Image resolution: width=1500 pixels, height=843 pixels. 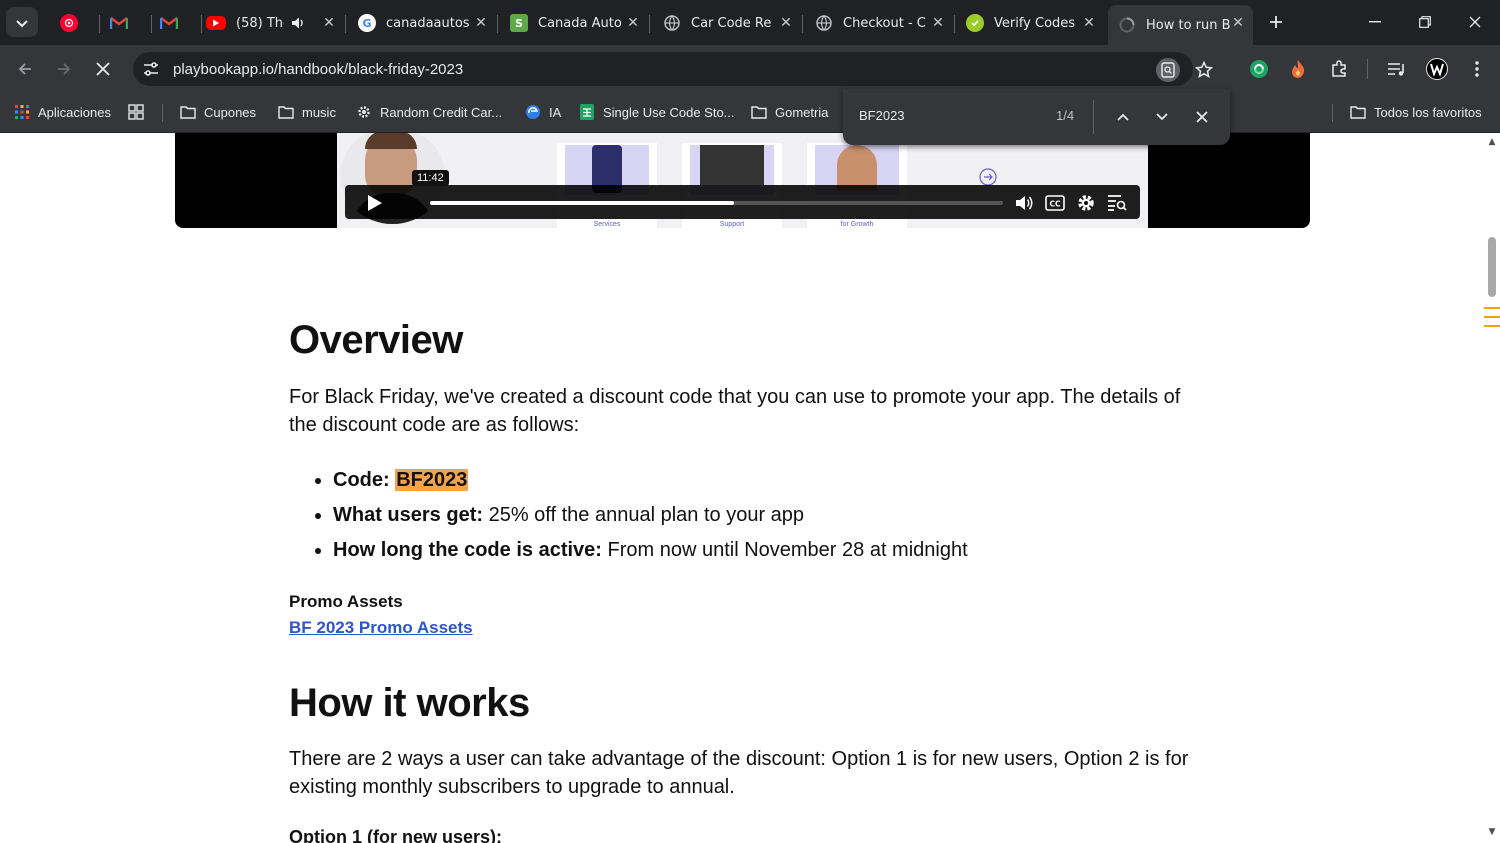 What do you see at coordinates (467, 550) in the screenshot?
I see `detail-label: How long the code is active:` at bounding box center [467, 550].